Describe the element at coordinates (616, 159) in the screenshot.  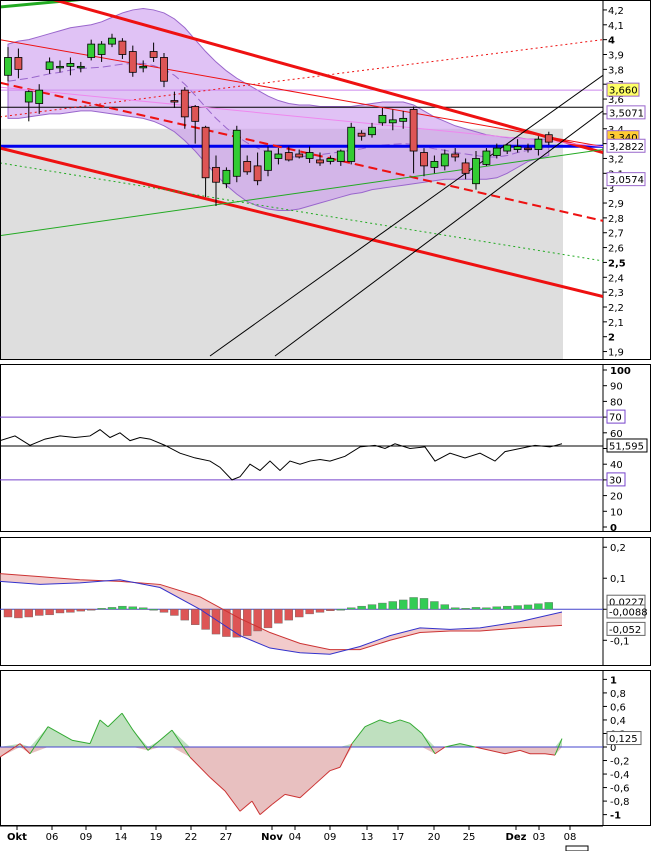
I see `price-tick-label: 3,2` at that location.